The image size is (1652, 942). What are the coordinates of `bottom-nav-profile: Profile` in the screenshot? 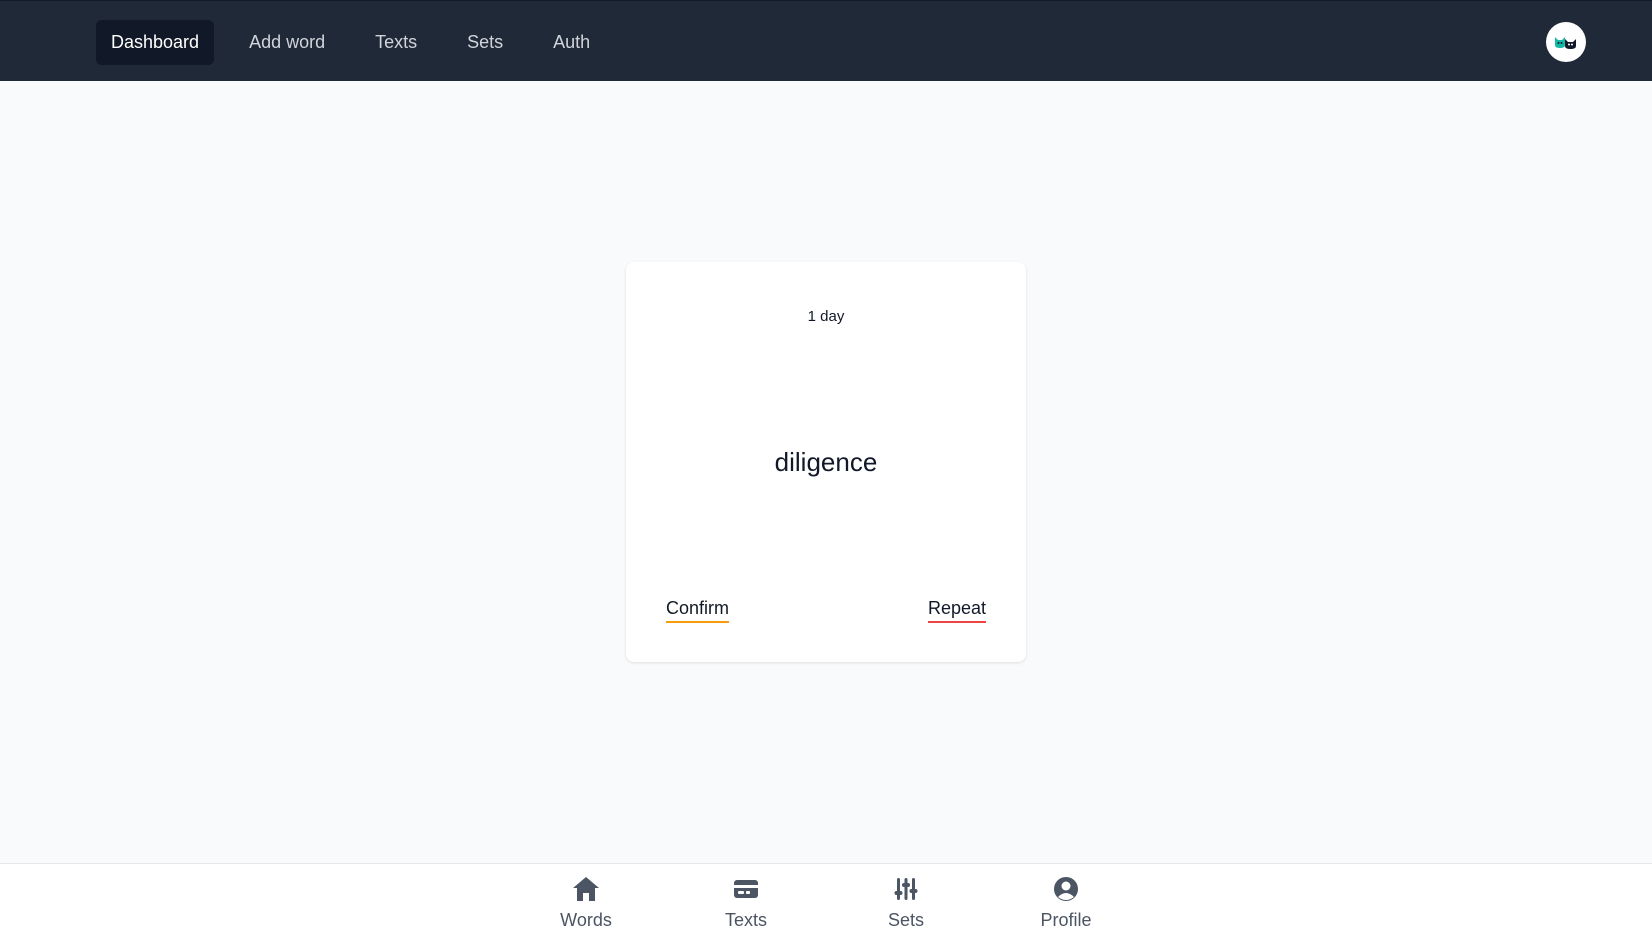 It's located at (1066, 903).